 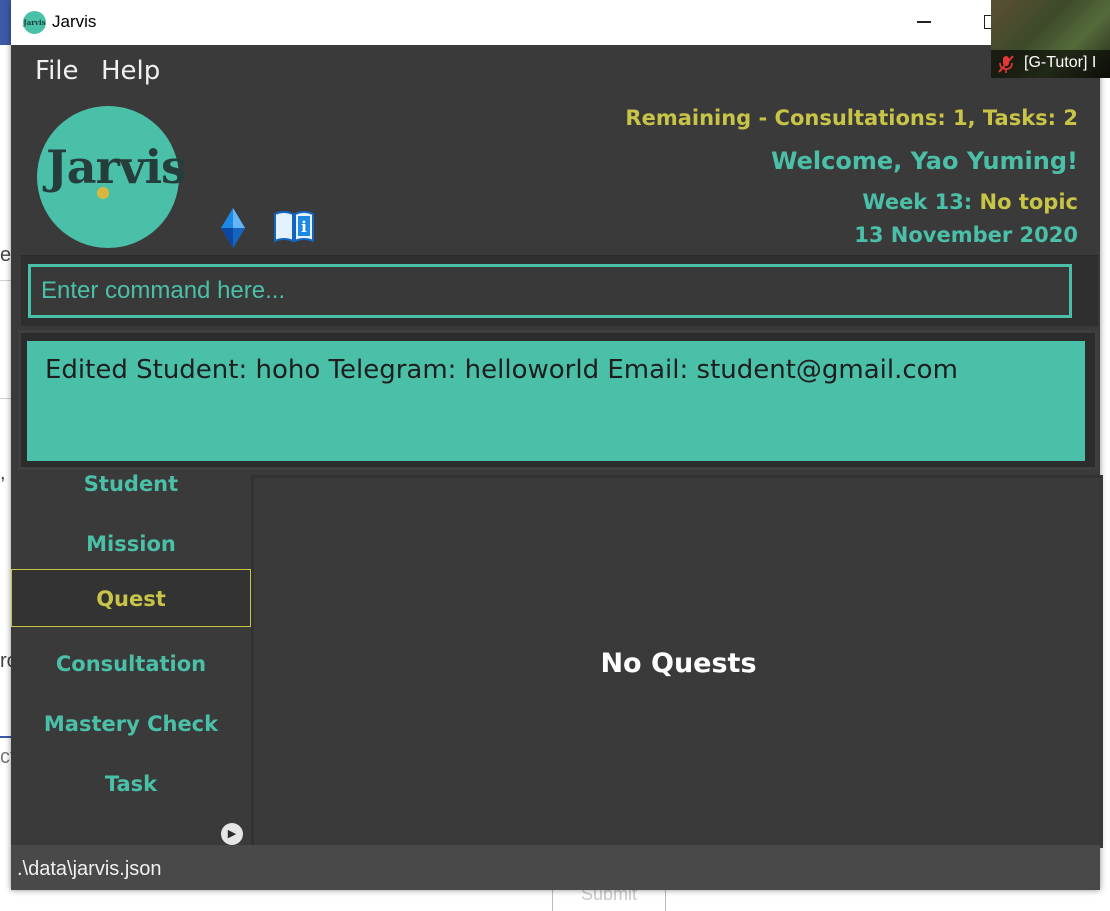 What do you see at coordinates (103, 193) in the screenshot?
I see `logo-dot` at bounding box center [103, 193].